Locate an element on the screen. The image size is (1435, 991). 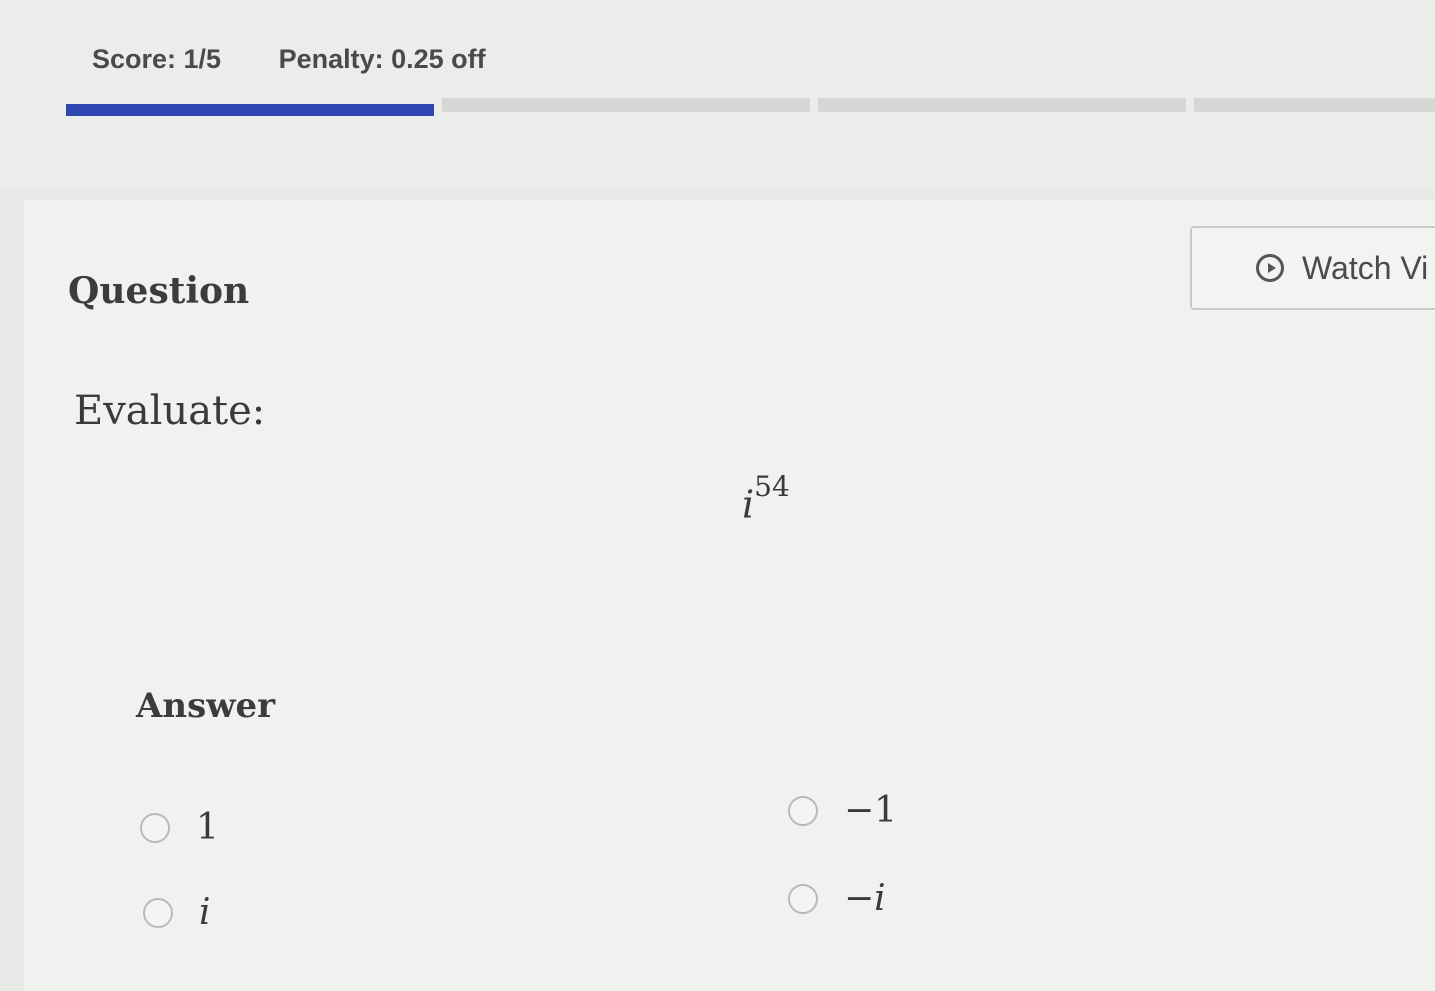
progress-bar is located at coordinates (750, 110).